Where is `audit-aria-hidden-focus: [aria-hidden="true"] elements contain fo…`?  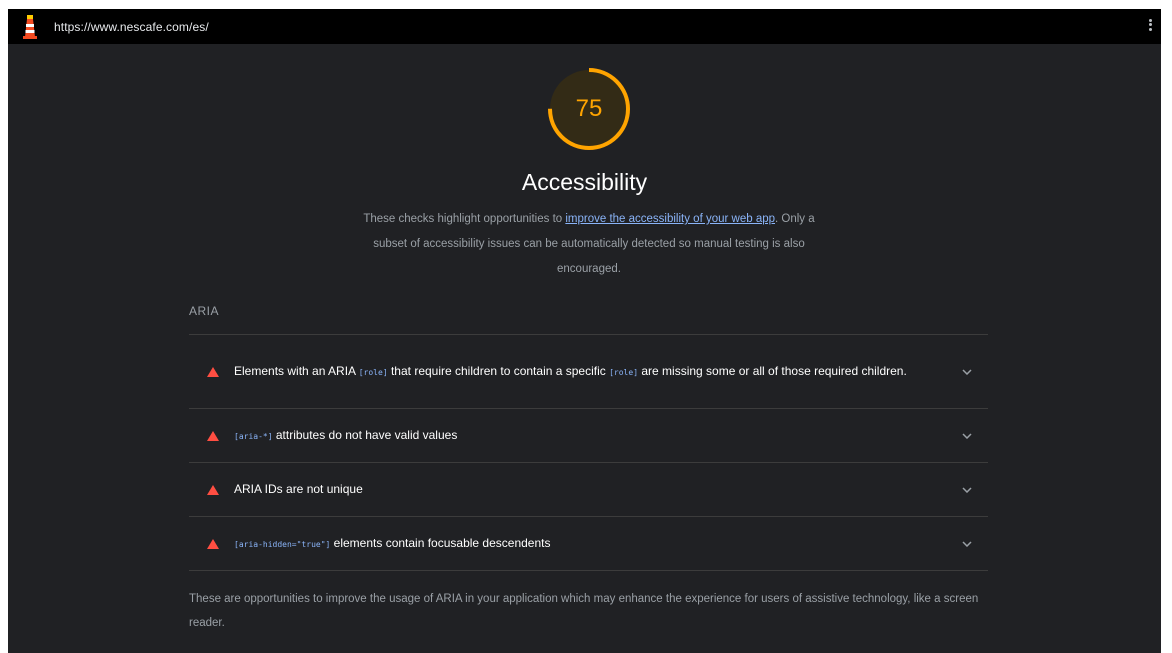 audit-aria-hidden-focus: [aria-hidden="true"] elements contain fo… is located at coordinates (588, 544).